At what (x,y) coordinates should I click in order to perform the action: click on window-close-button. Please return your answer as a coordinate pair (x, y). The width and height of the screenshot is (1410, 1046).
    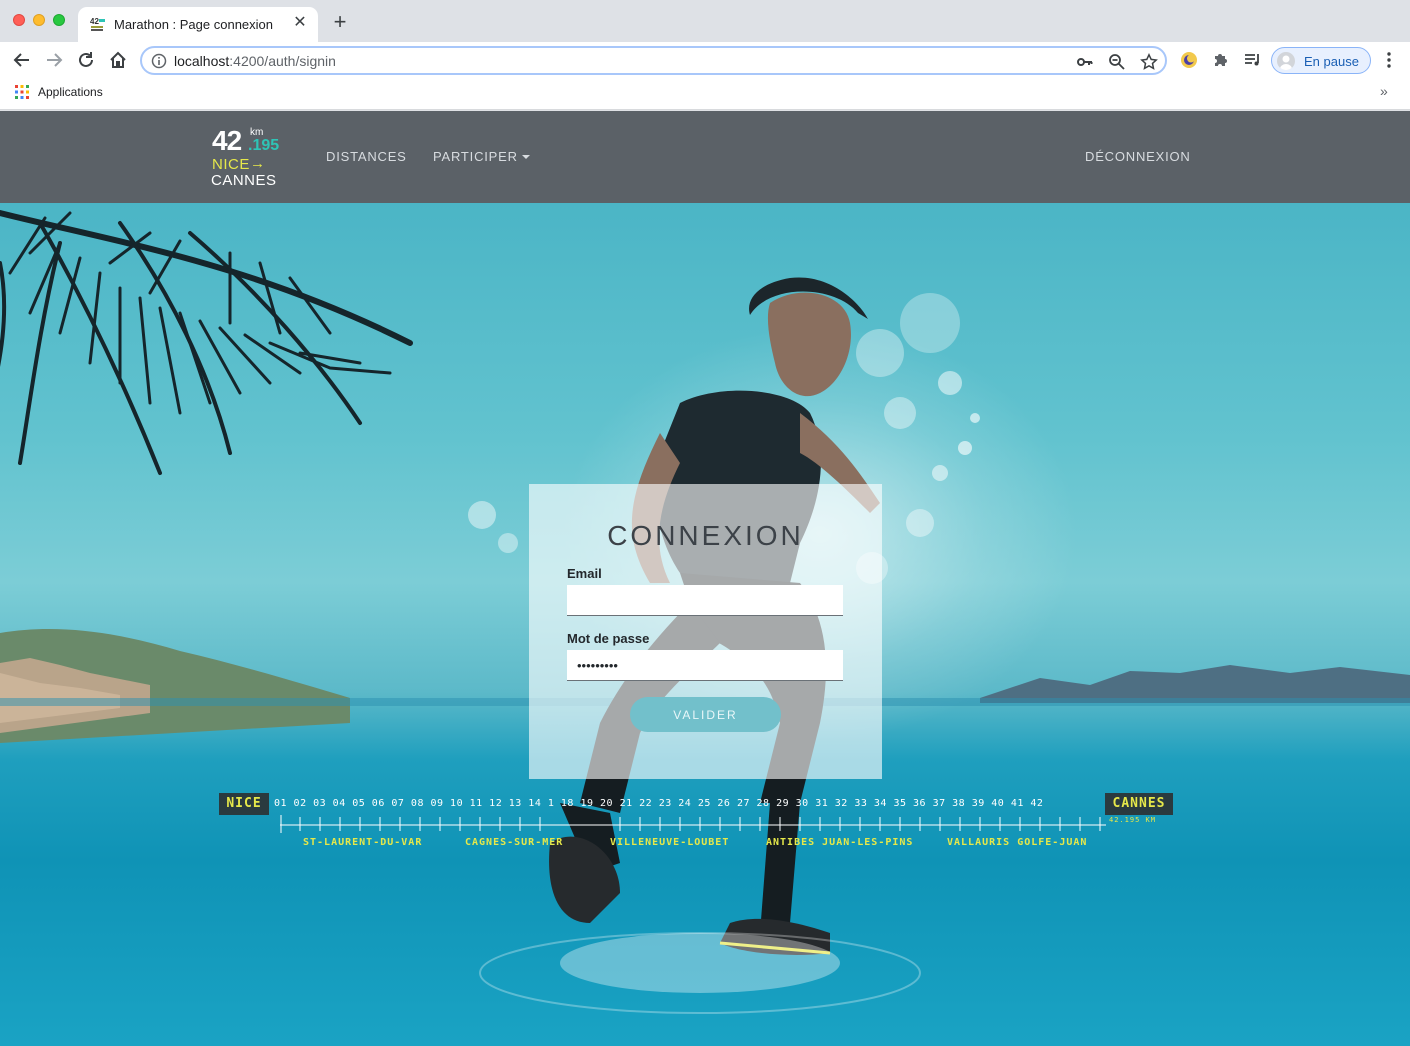
    Looking at the image, I should click on (19, 20).